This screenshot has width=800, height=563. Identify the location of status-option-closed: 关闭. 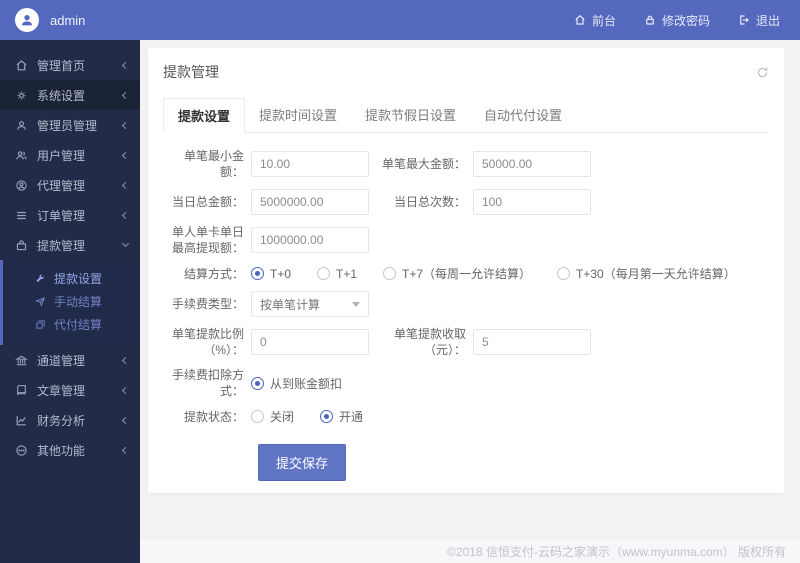
(272, 416).